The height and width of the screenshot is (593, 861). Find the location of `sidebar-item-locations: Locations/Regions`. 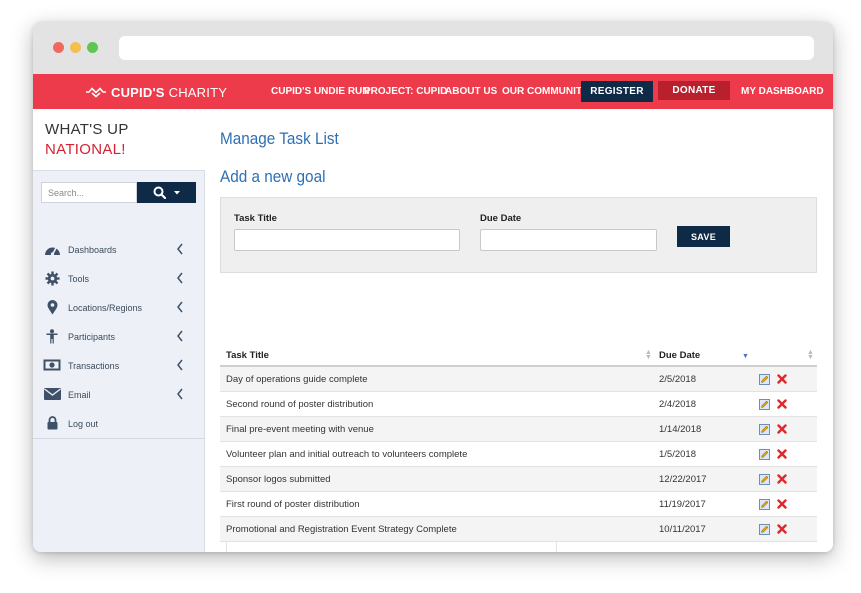

sidebar-item-locations: Locations/Regions is located at coordinates (119, 308).